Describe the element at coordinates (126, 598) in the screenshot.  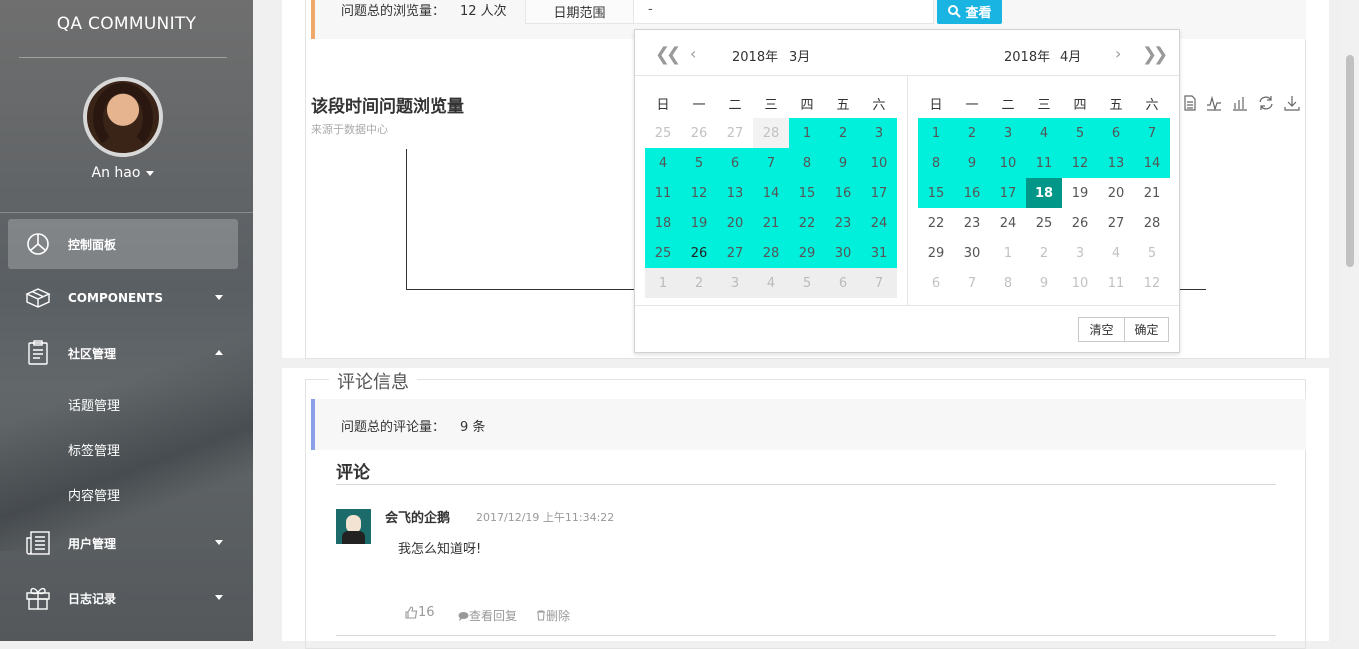
I see `nav-item-logs: 日志记录` at that location.